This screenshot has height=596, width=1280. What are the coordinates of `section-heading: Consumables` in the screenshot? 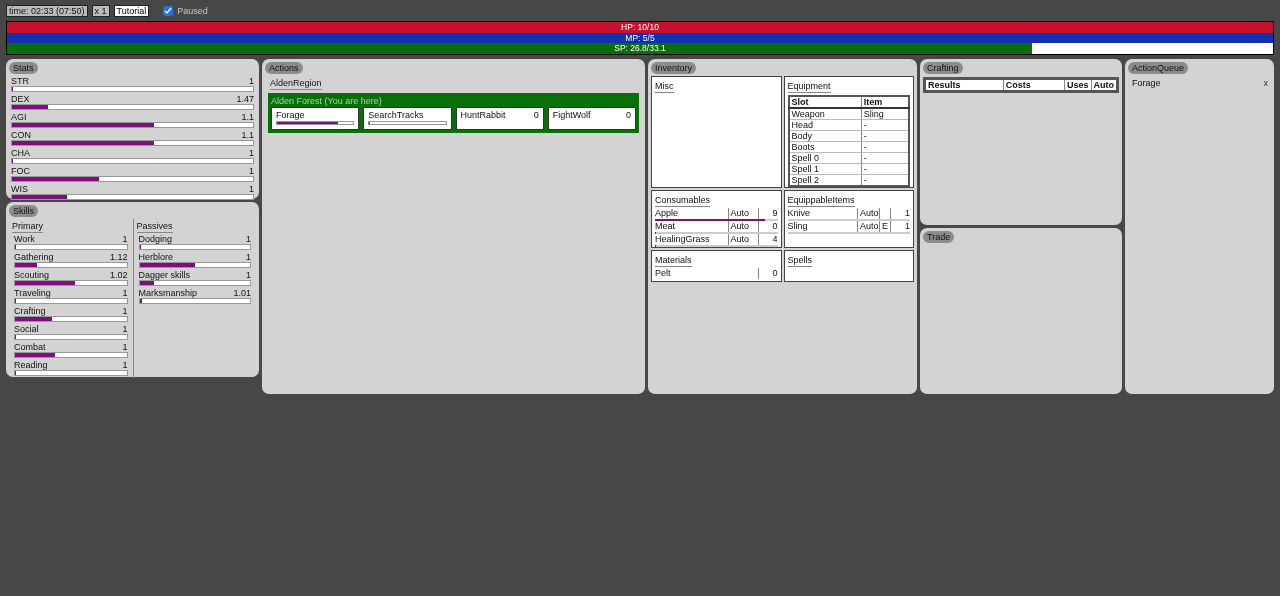 It's located at (683, 200).